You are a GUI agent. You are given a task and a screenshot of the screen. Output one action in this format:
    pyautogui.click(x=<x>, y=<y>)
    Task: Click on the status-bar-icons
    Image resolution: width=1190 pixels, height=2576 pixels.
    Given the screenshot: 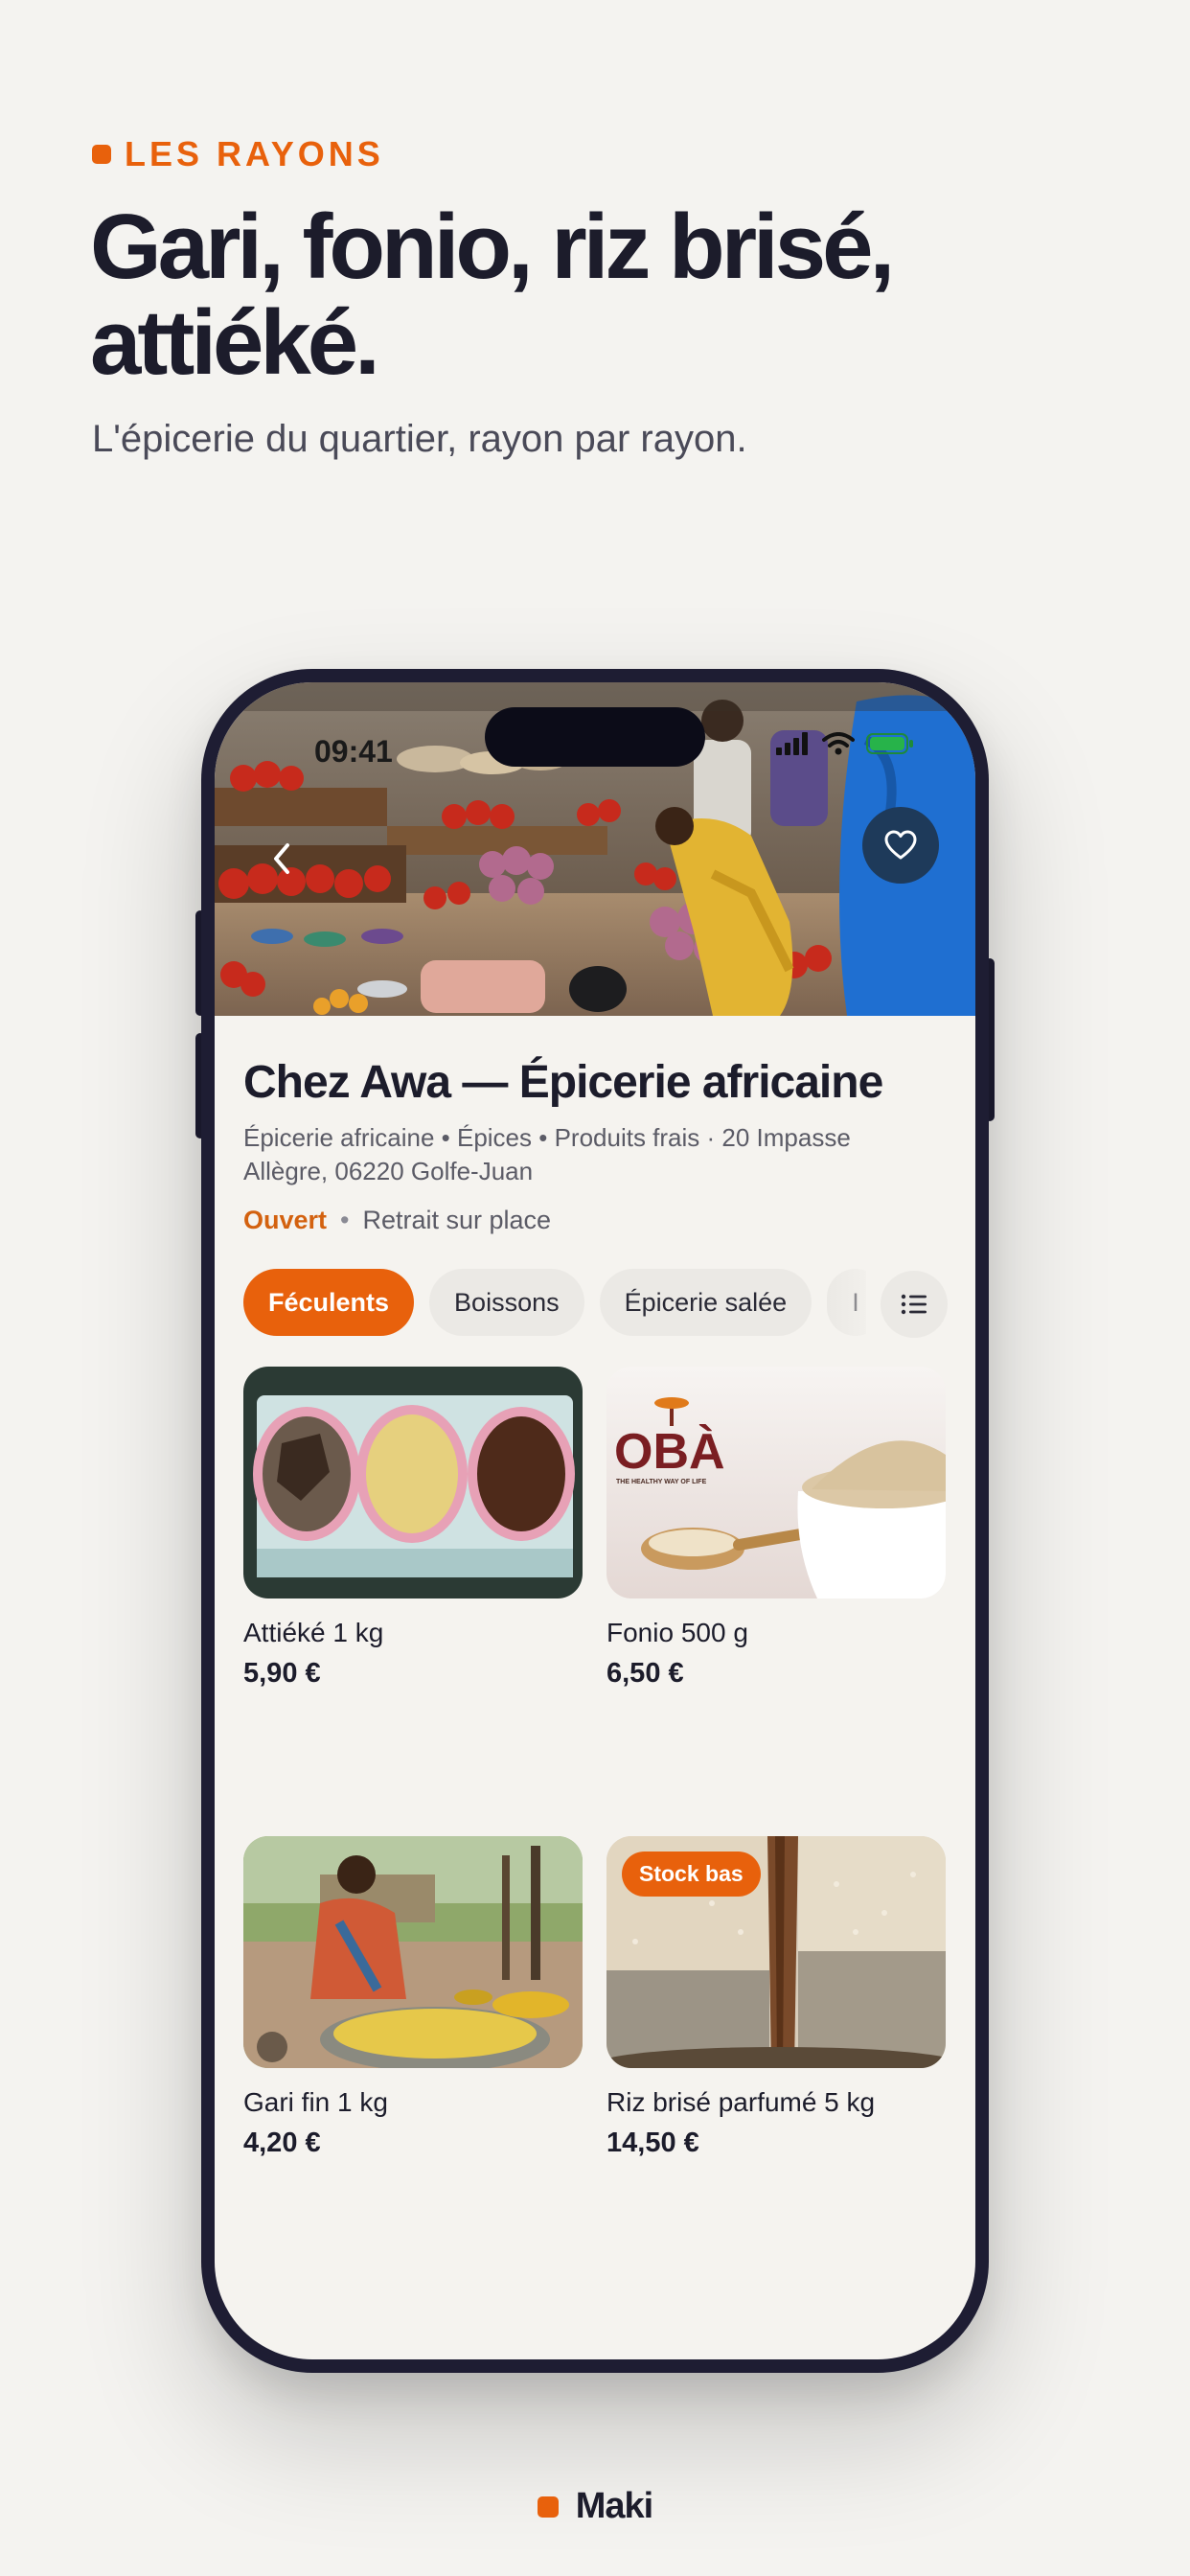 What is the action you would take?
    pyautogui.click(x=845, y=743)
    